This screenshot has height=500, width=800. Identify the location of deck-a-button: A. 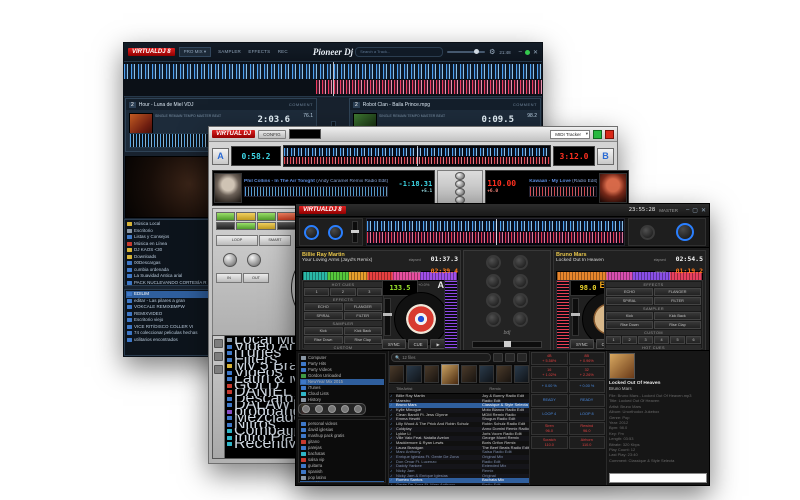
(220, 156).